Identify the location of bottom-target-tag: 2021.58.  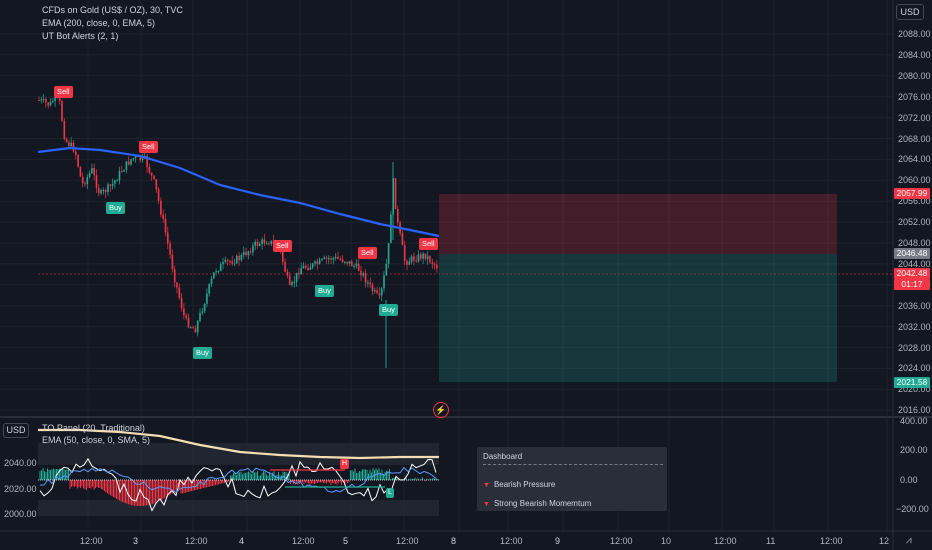
(912, 382).